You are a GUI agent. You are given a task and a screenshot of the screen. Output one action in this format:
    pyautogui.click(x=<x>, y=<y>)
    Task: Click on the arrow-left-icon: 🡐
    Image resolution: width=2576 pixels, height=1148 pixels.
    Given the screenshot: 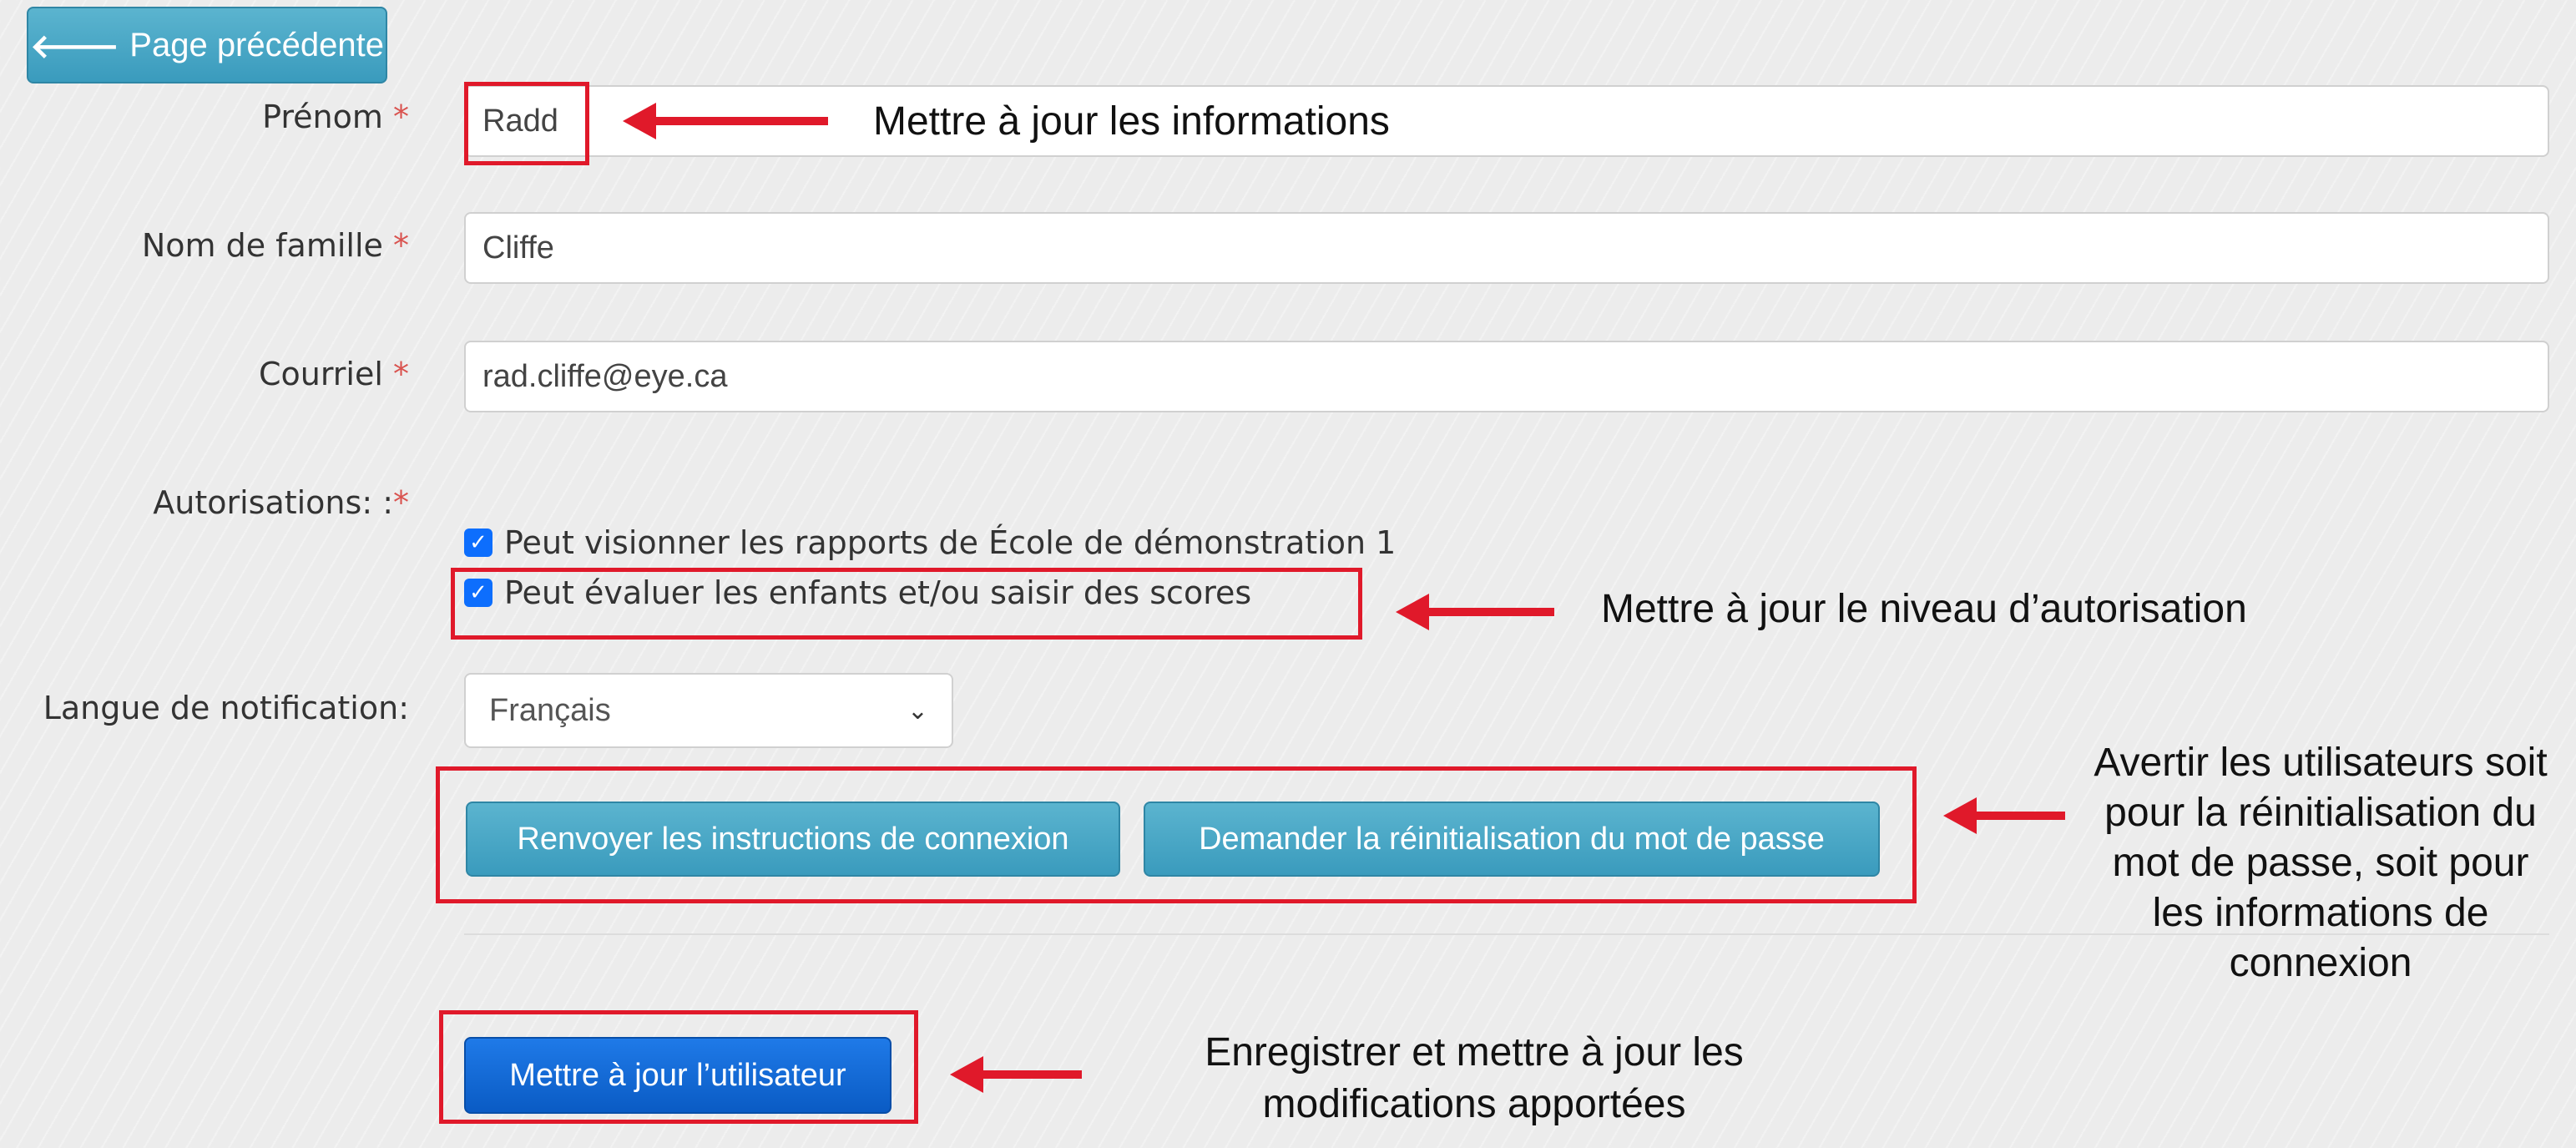 What is the action you would take?
    pyautogui.click(x=75, y=46)
    